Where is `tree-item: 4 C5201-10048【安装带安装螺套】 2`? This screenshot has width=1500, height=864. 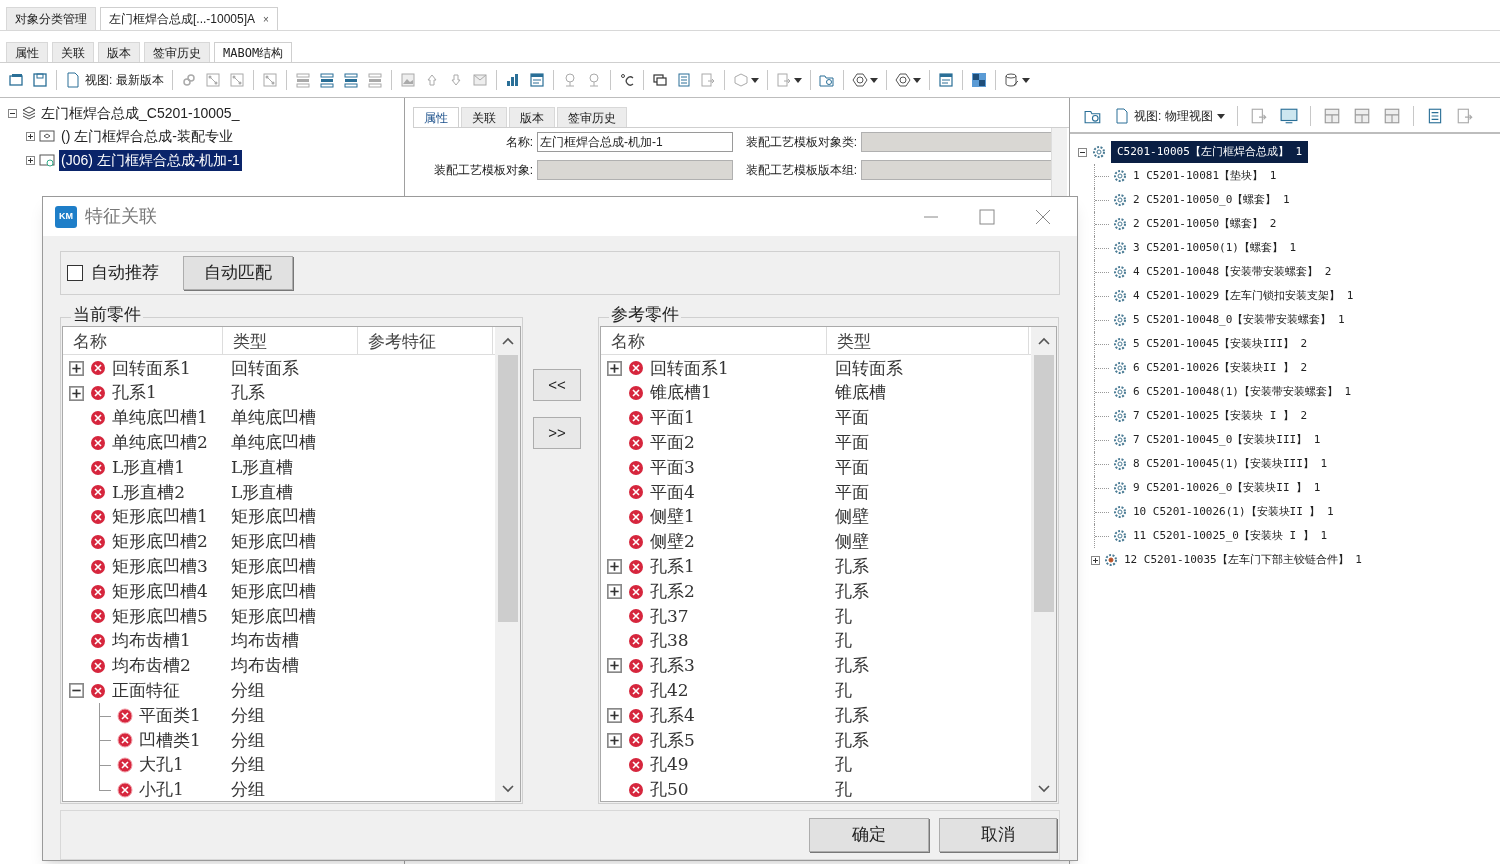
tree-item: 4 C5201-10048【安装带安装螺套】 2 is located at coordinates (1232, 272).